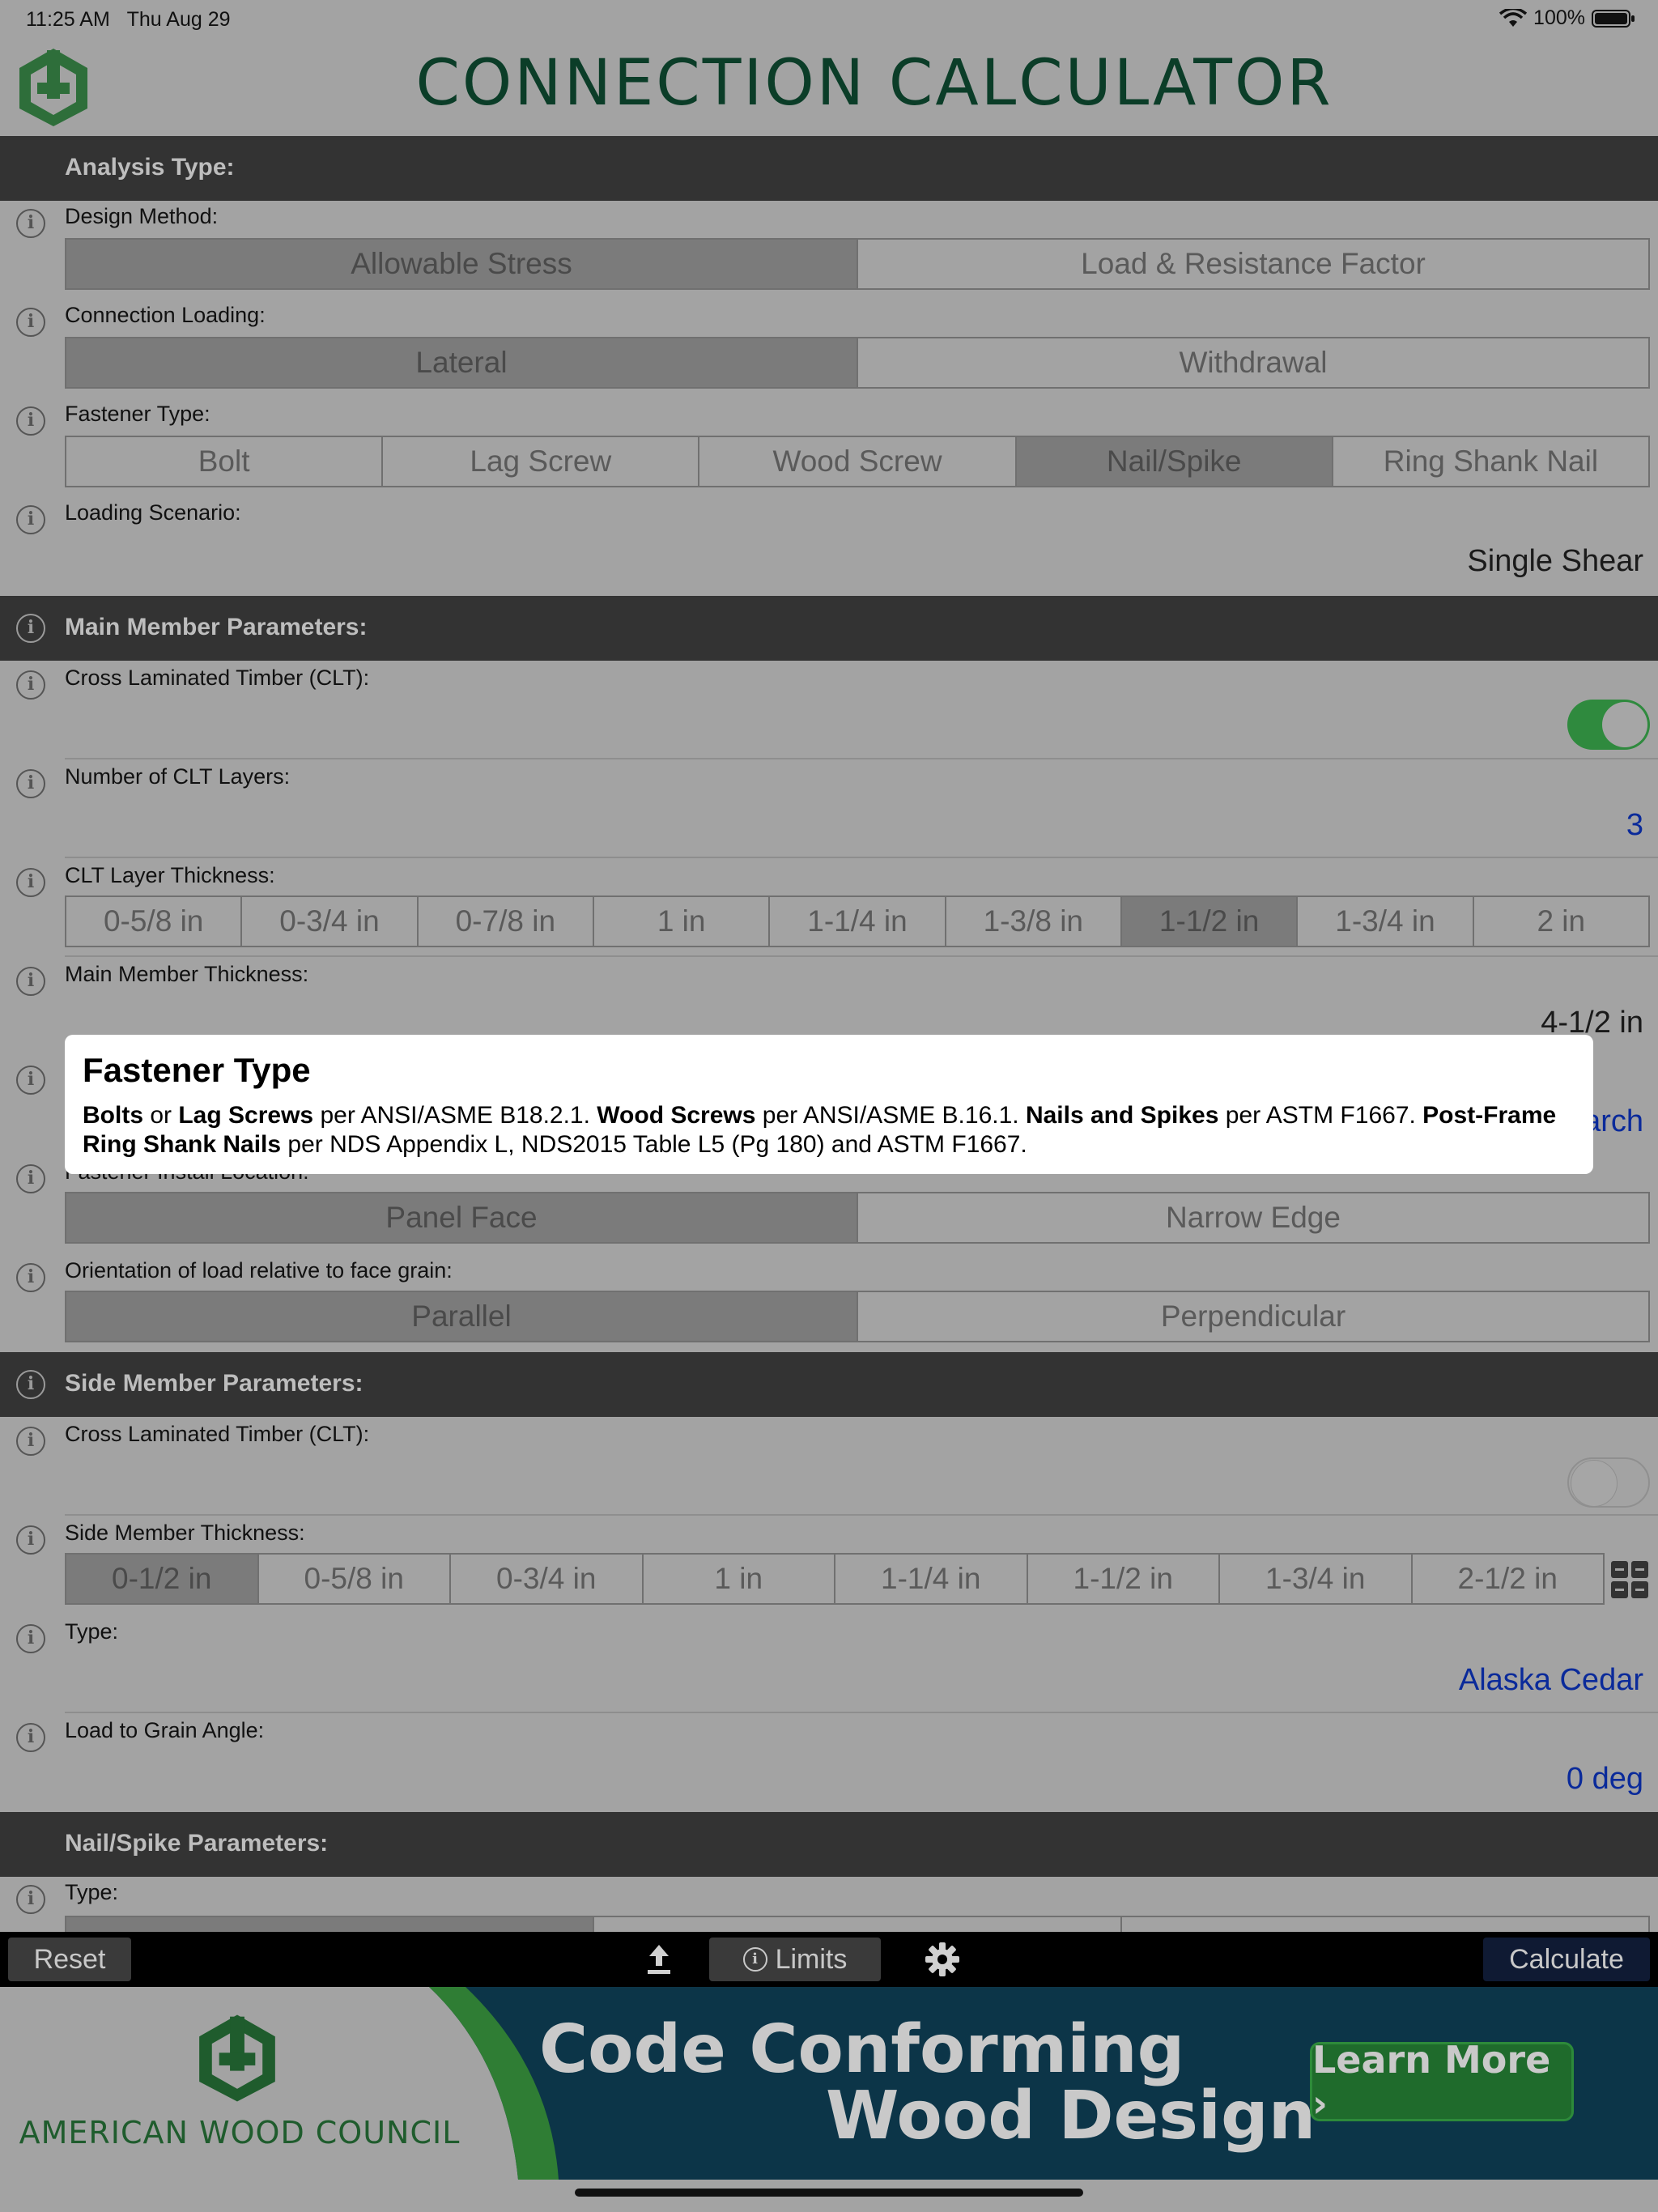  Describe the element at coordinates (237, 2058) in the screenshot. I see `awc-logo-icon` at that location.